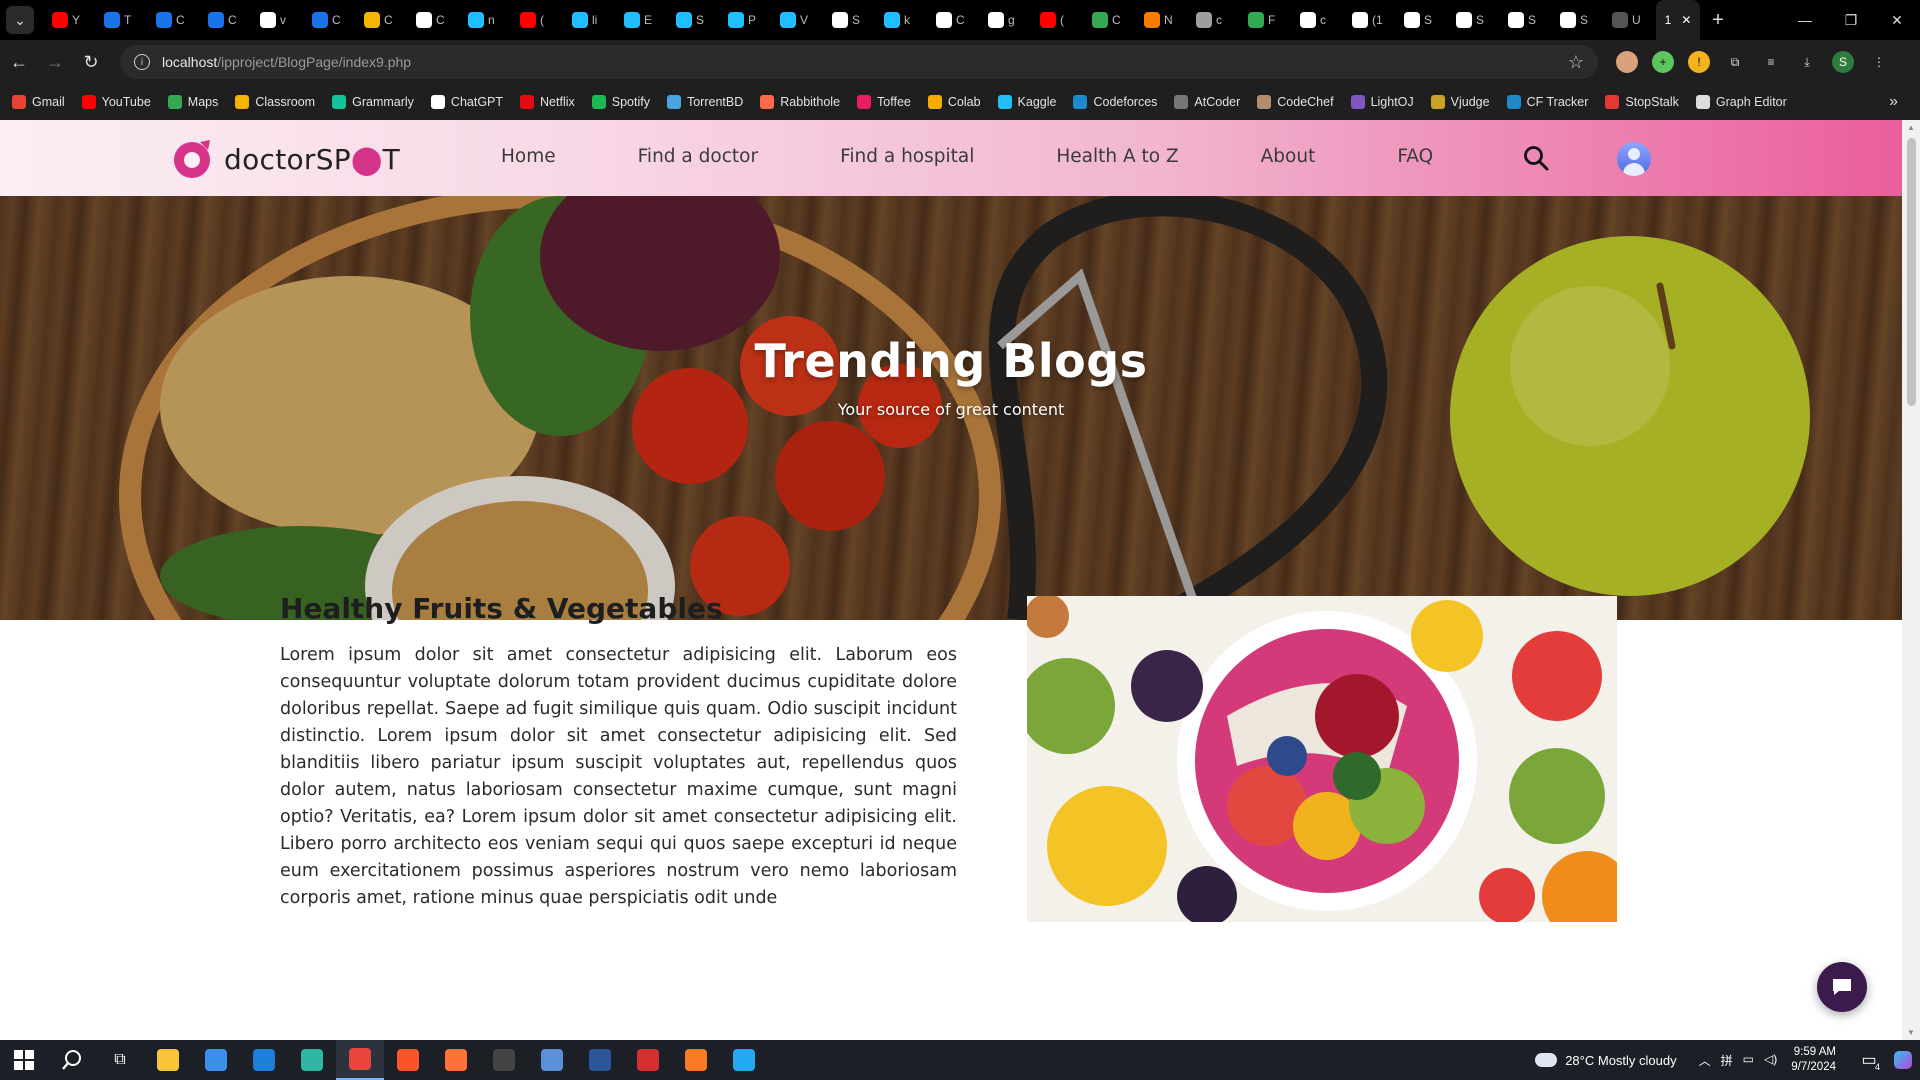  What do you see at coordinates (1415, 156) in the screenshot?
I see `nav-link-faq: FAQ` at bounding box center [1415, 156].